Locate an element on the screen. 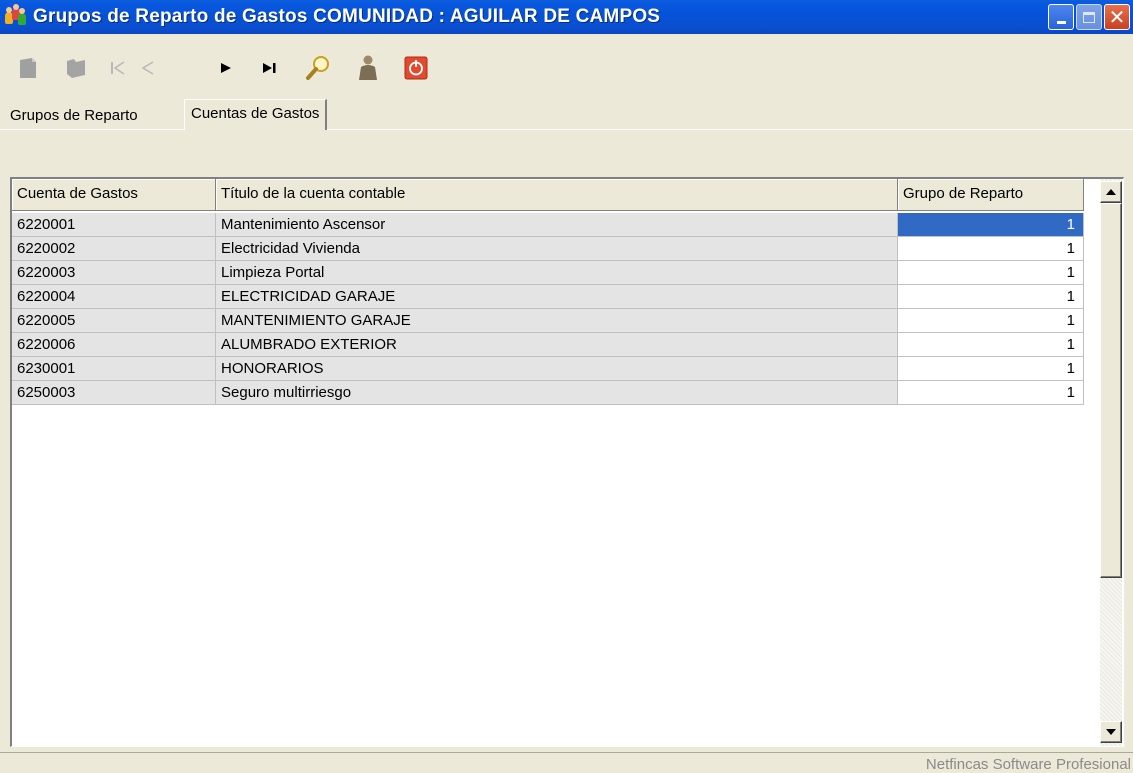  magnifier-icon is located at coordinates (317, 68).